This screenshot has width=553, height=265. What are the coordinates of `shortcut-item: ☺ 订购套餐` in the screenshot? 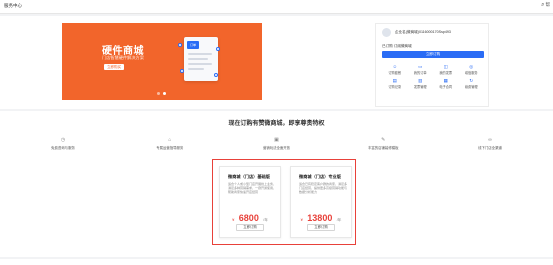 It's located at (395, 69).